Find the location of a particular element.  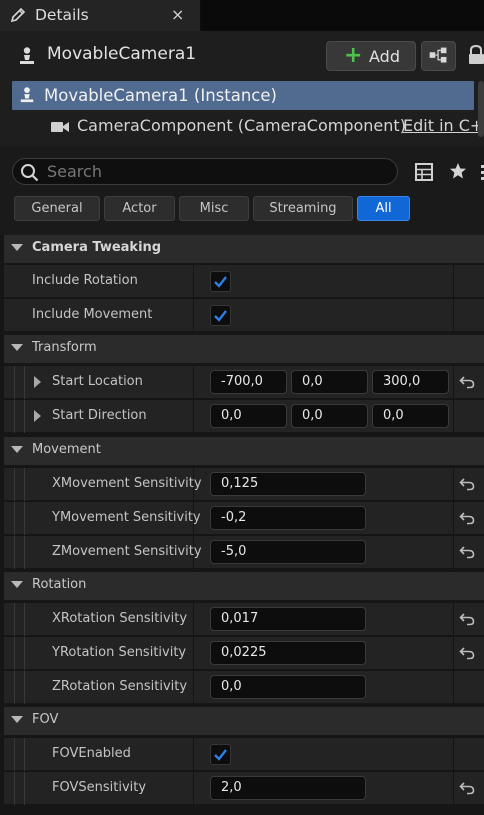

category-fov: FOV is located at coordinates (244, 721).